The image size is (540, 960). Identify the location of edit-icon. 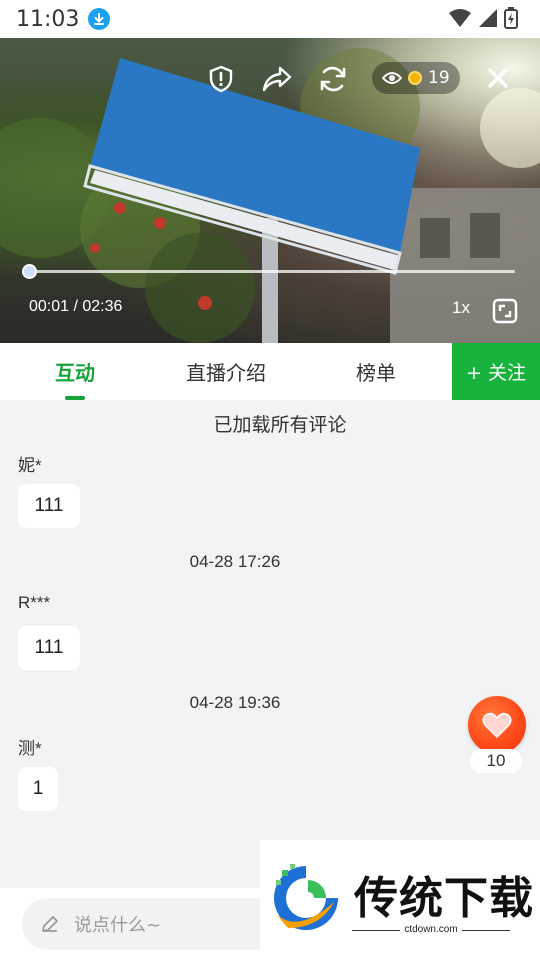
(50, 924).